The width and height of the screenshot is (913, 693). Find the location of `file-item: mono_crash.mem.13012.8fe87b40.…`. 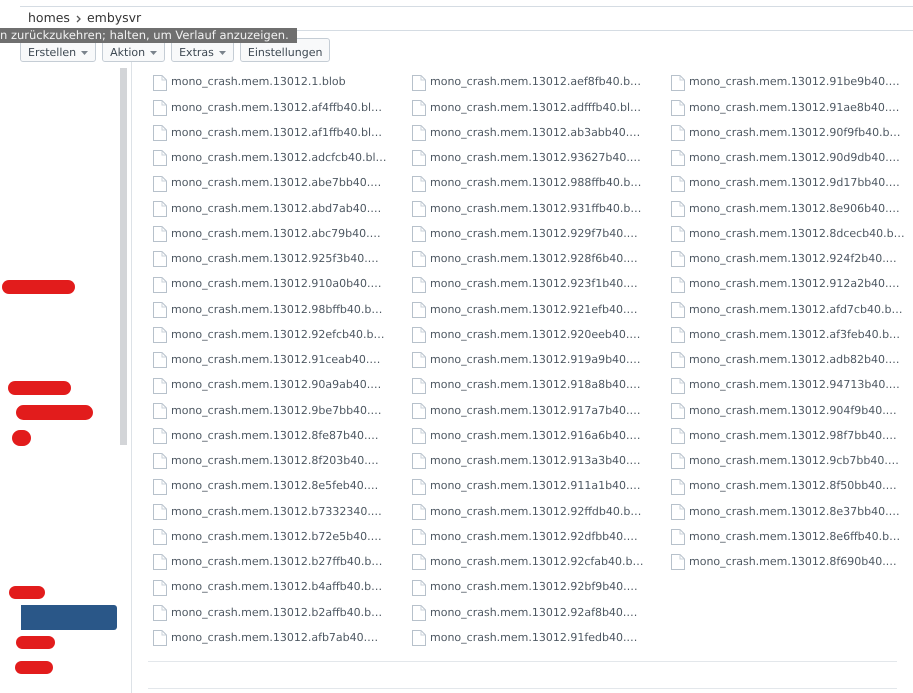

file-item: mono_crash.mem.13012.8fe87b40.… is located at coordinates (265, 436).